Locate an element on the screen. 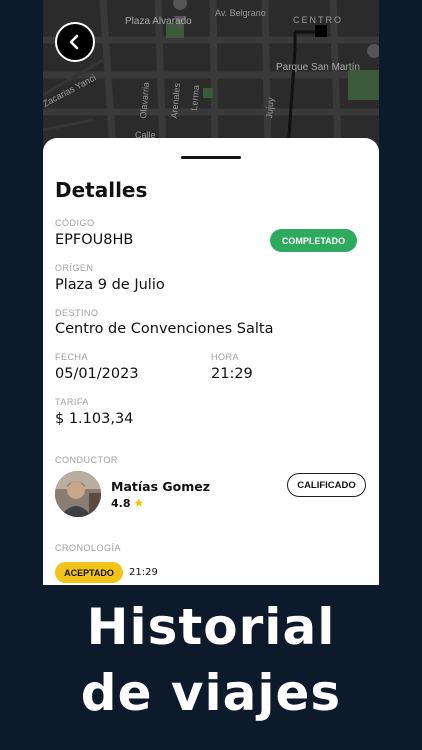 The height and width of the screenshot is (750, 422). star-icon: ★ is located at coordinates (139, 503).